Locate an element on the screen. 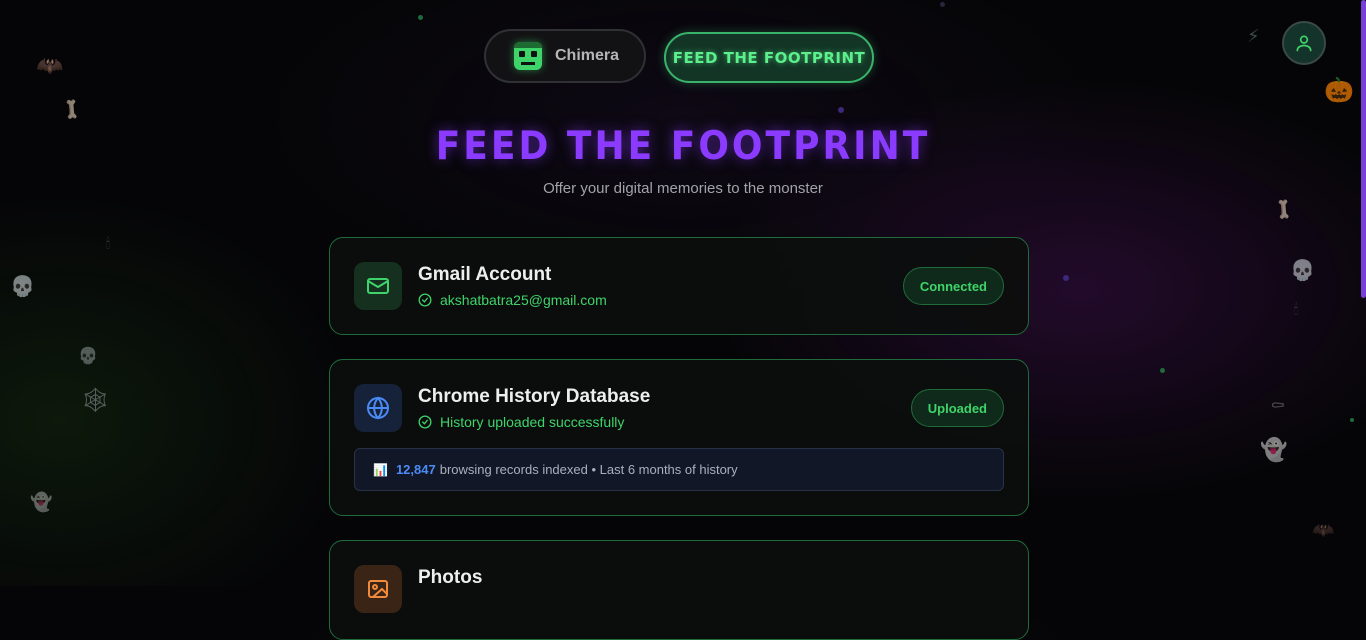 This screenshot has height=640, width=1366. gmail-status: akshatbatra25@gmail.com is located at coordinates (512, 300).